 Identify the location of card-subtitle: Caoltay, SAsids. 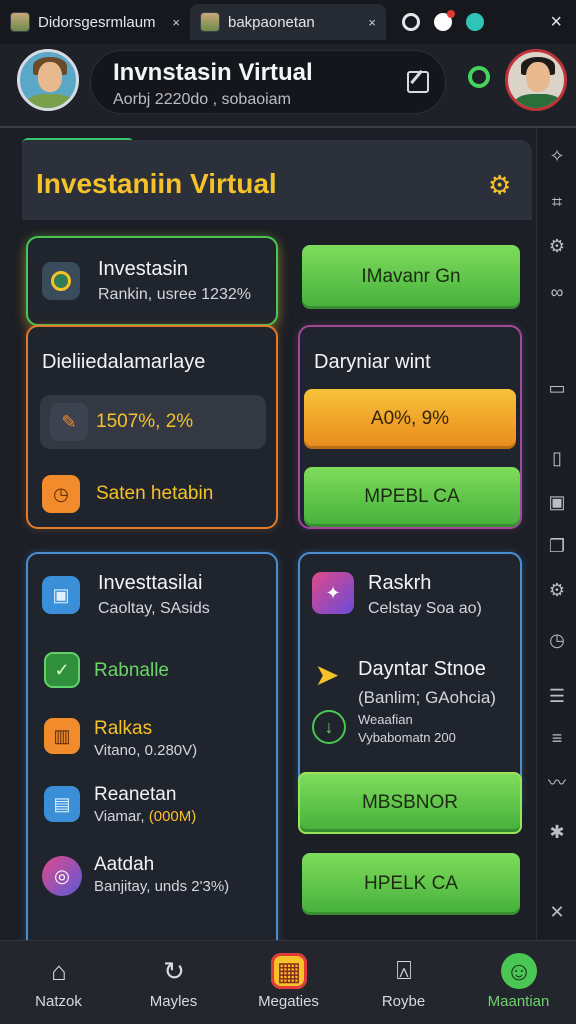
(154, 608).